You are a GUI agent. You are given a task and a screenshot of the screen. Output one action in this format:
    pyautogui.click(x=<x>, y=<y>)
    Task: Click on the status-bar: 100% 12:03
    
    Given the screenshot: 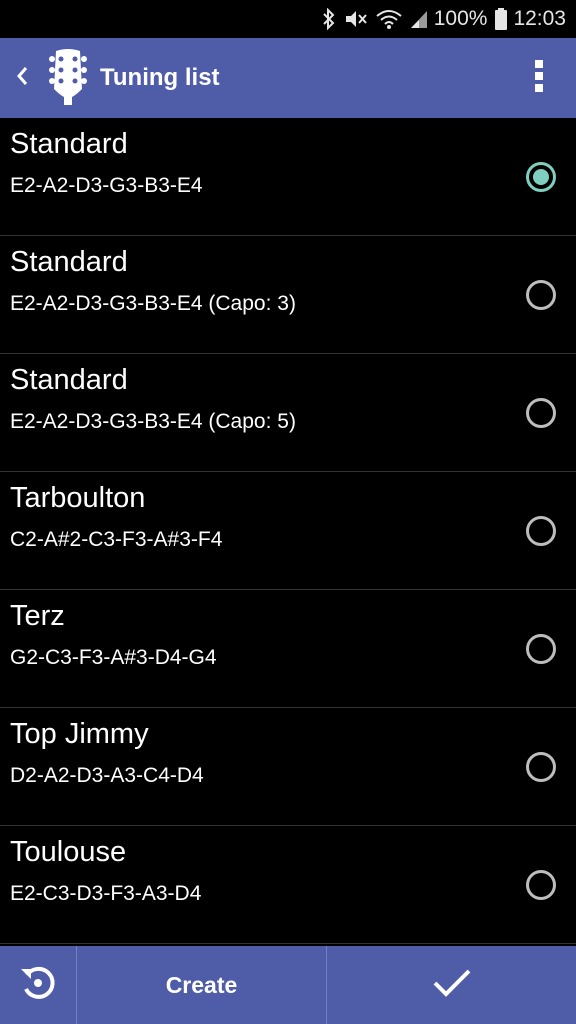 What is the action you would take?
    pyautogui.click(x=288, y=19)
    